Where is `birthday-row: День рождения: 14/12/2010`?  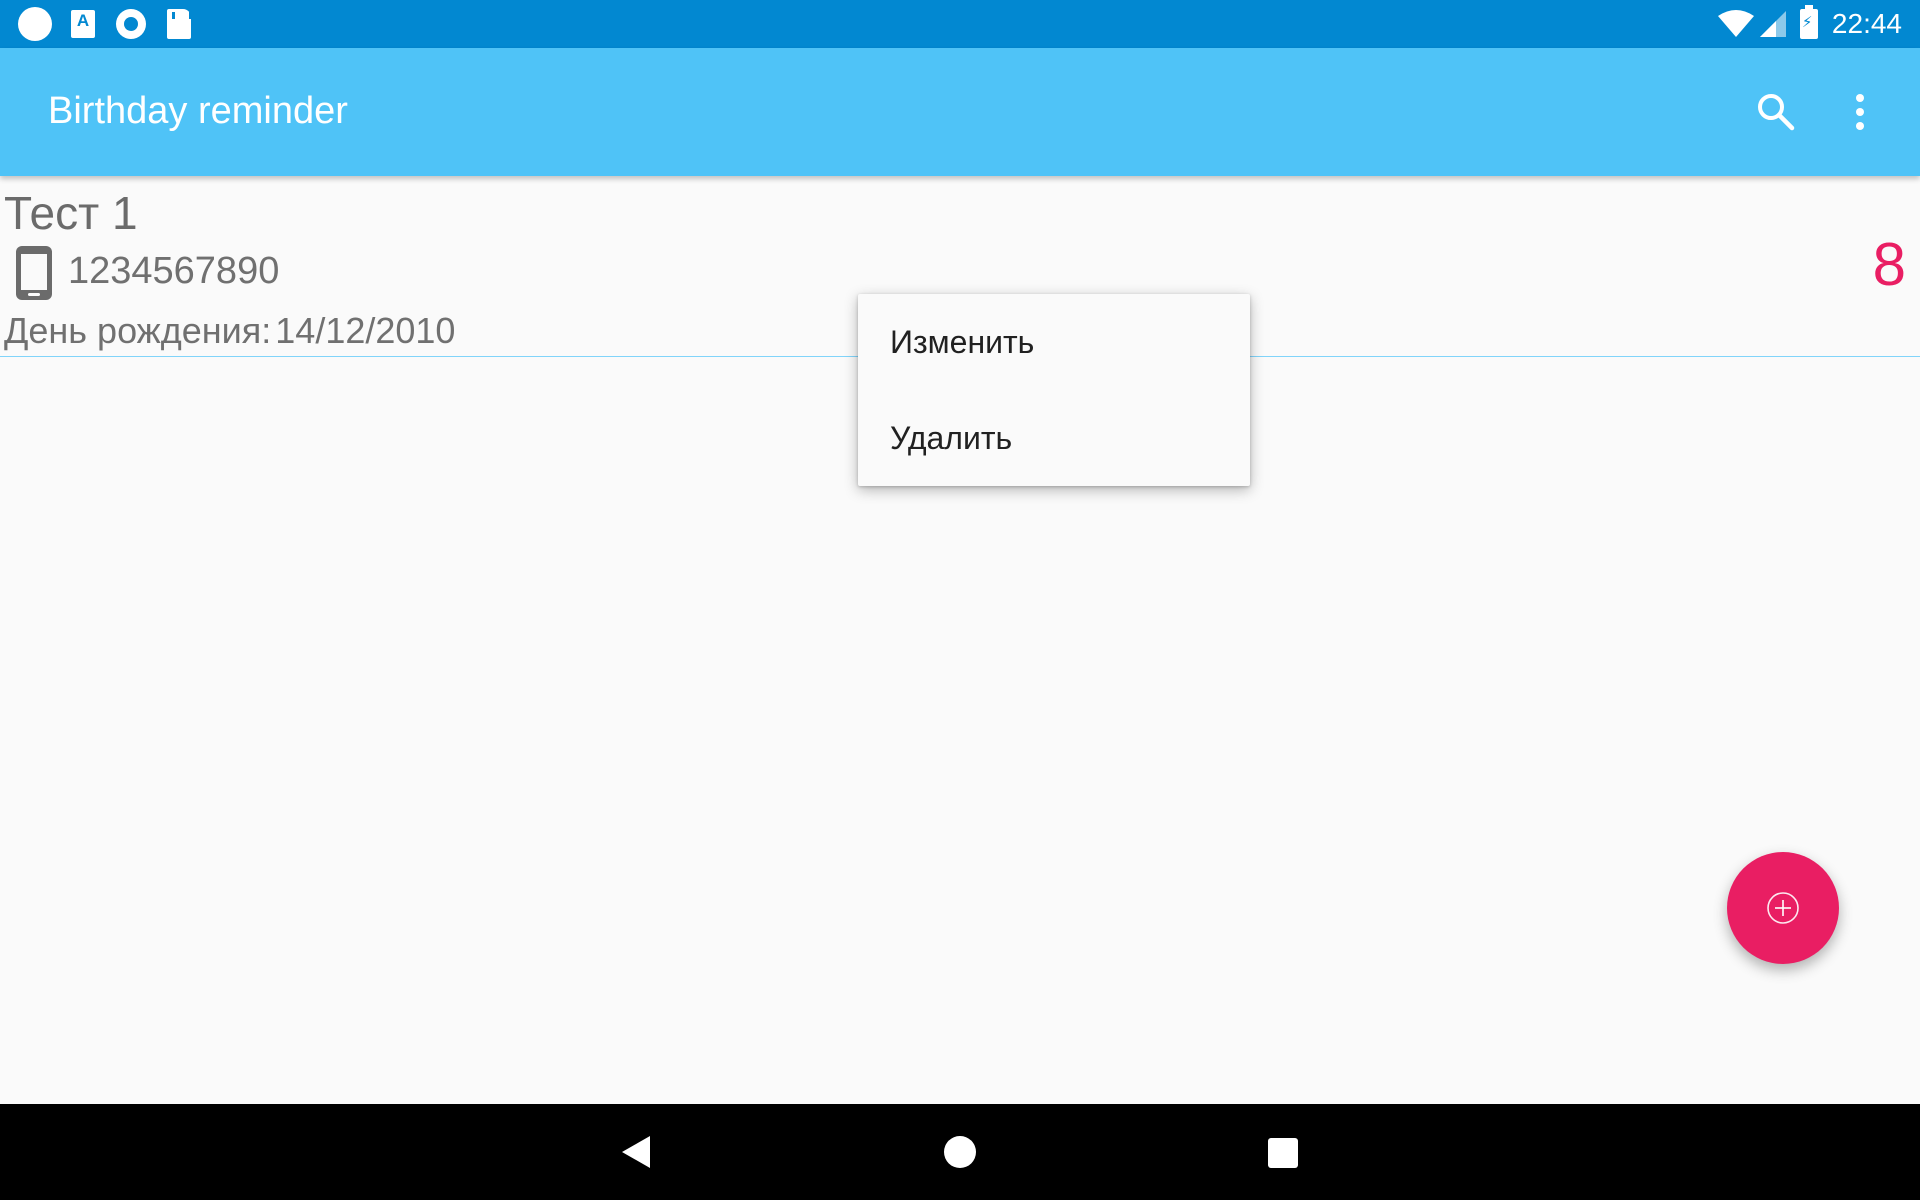 birthday-row: День рождения: 14/12/2010 is located at coordinates (229, 331).